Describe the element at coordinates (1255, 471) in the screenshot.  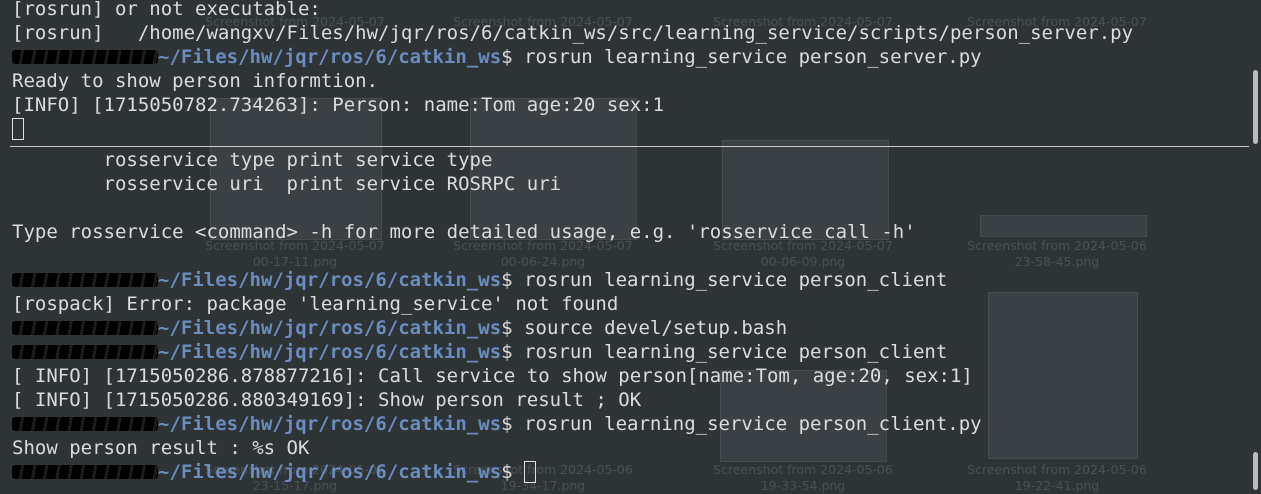
I see `scrollbar-bottom-pane` at that location.